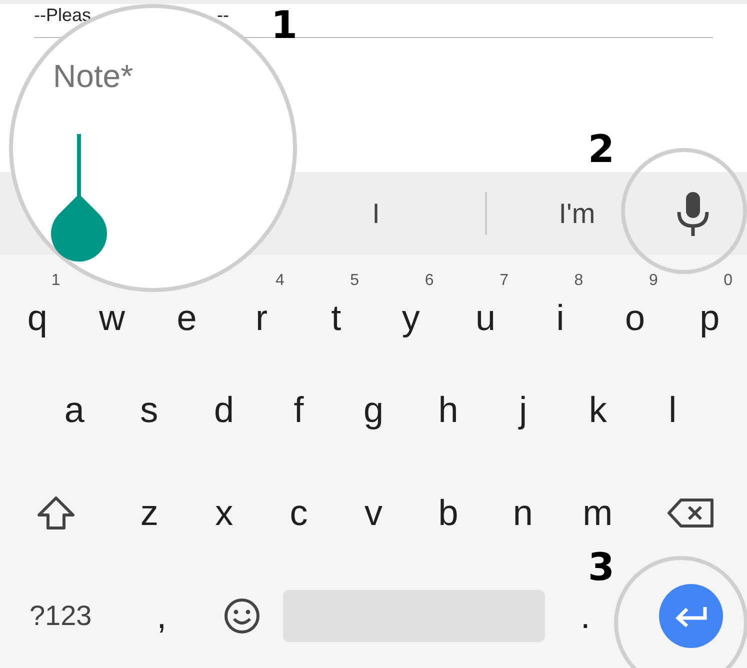  I want to click on suggestion-item: I, so click(376, 213).